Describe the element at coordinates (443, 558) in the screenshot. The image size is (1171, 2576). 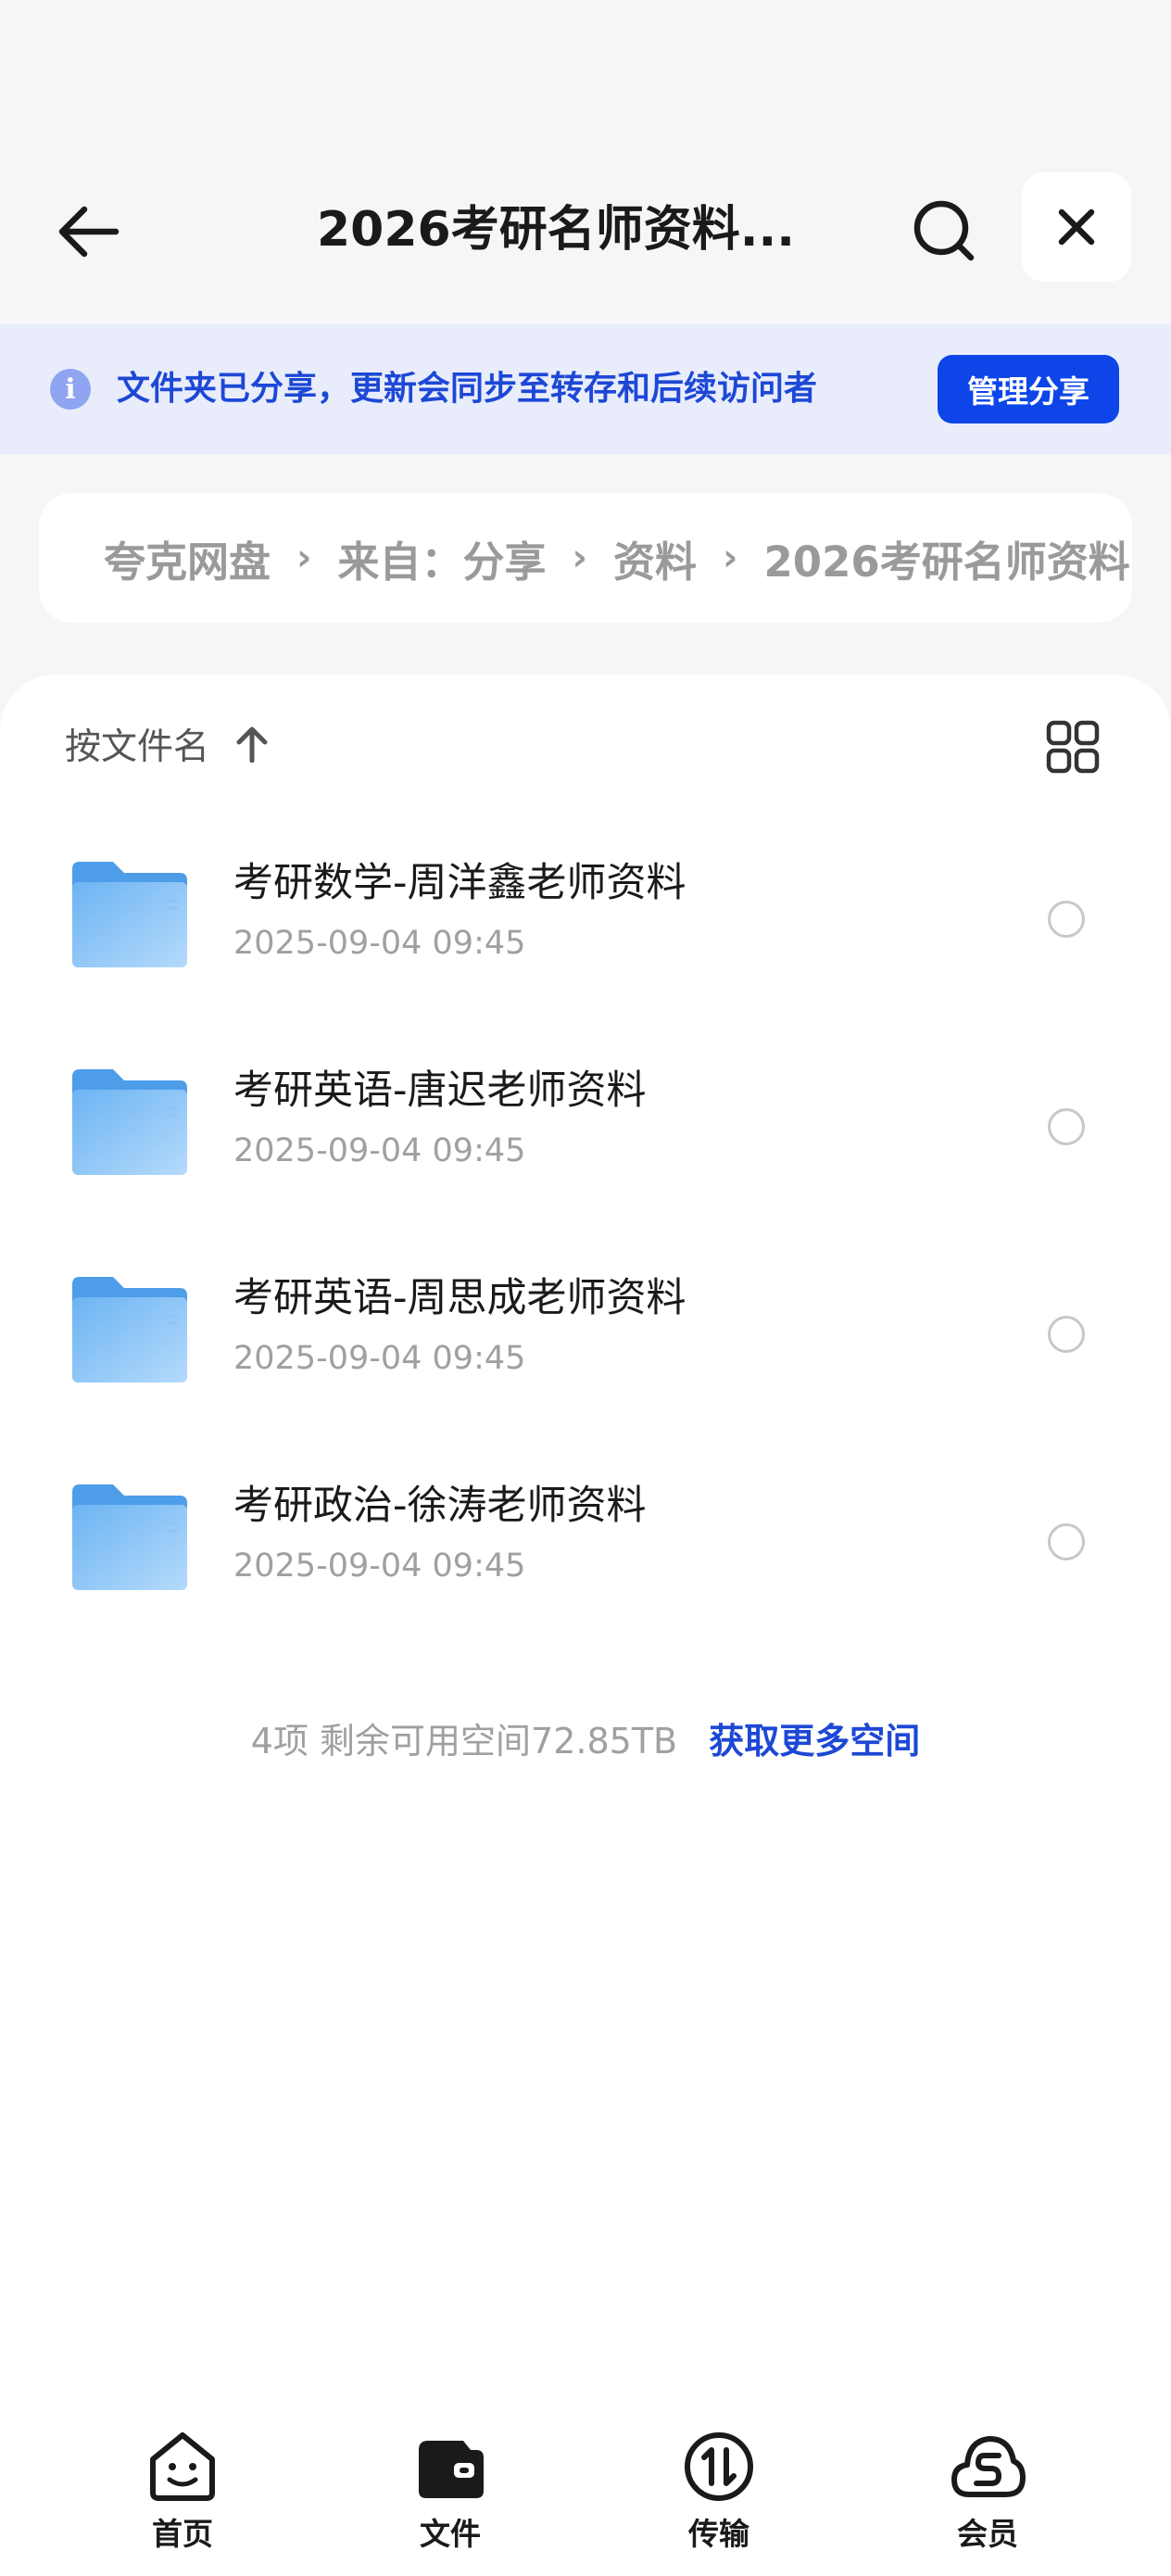
I see `breadcrumb-item-shared: 来自：分享` at that location.